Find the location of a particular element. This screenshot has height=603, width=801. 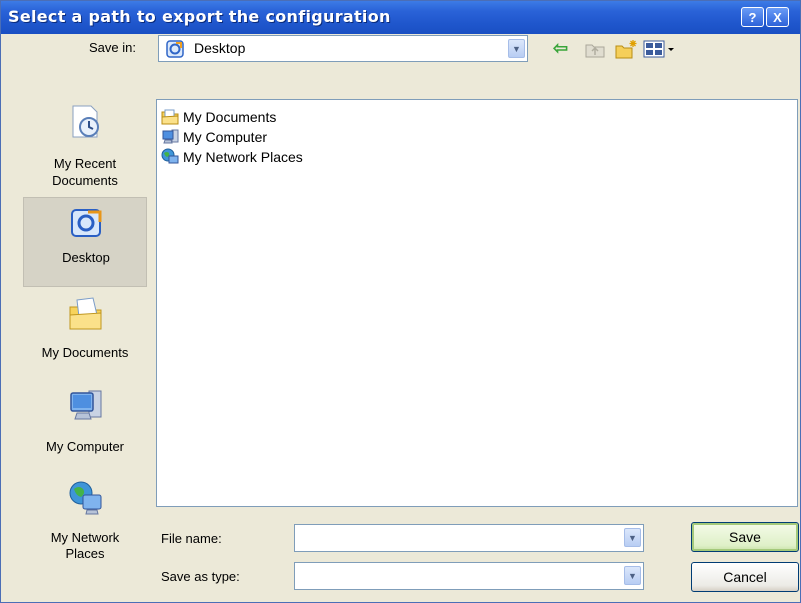

save-in-combo: Desktop ▼ is located at coordinates (343, 48).